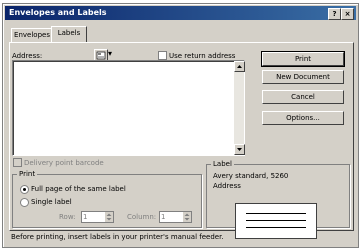  Describe the element at coordinates (180, 13) in the screenshot. I see `title-bar: Envelopes and Labels ? ×` at that location.